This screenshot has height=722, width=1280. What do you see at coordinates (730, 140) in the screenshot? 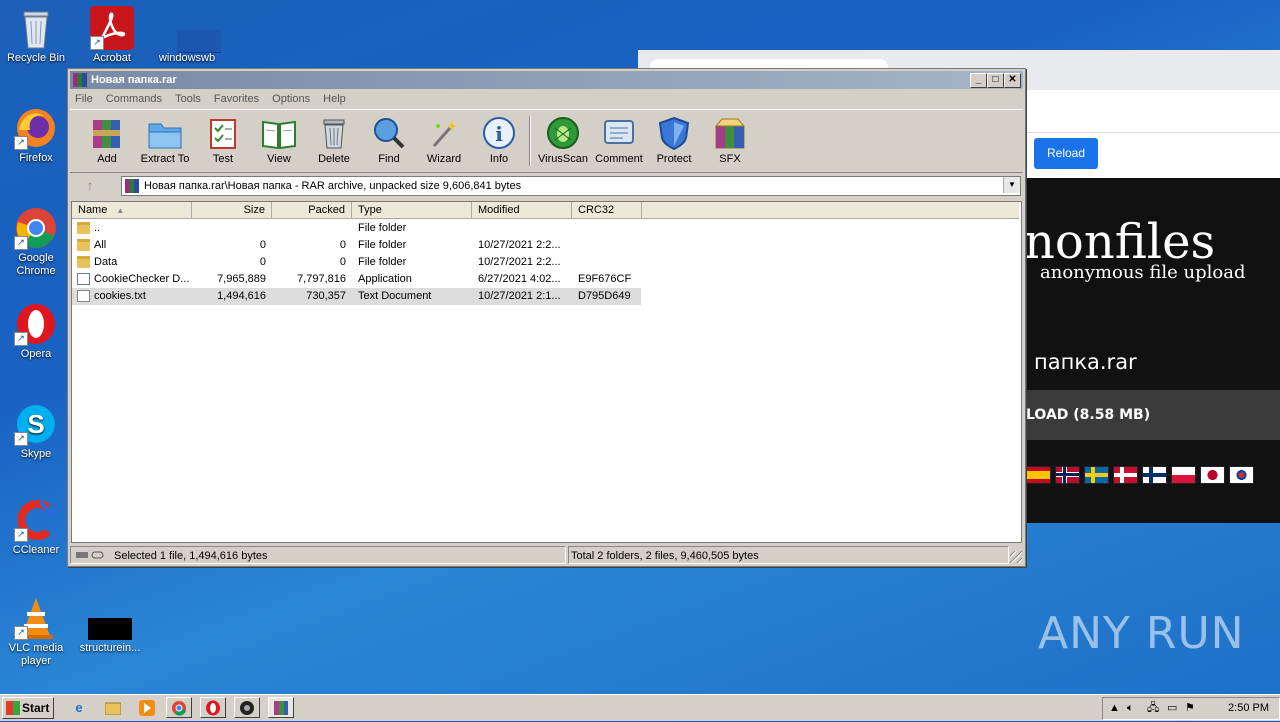
I see `sfx-button: SFX` at bounding box center [730, 140].